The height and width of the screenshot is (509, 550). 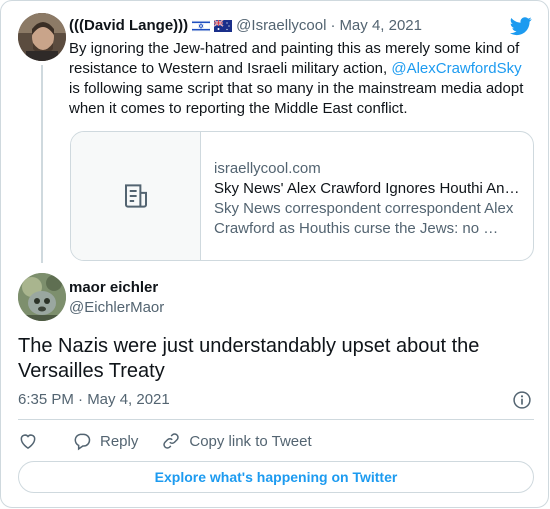 I want to click on main-author-avatar, so click(x=42, y=297).